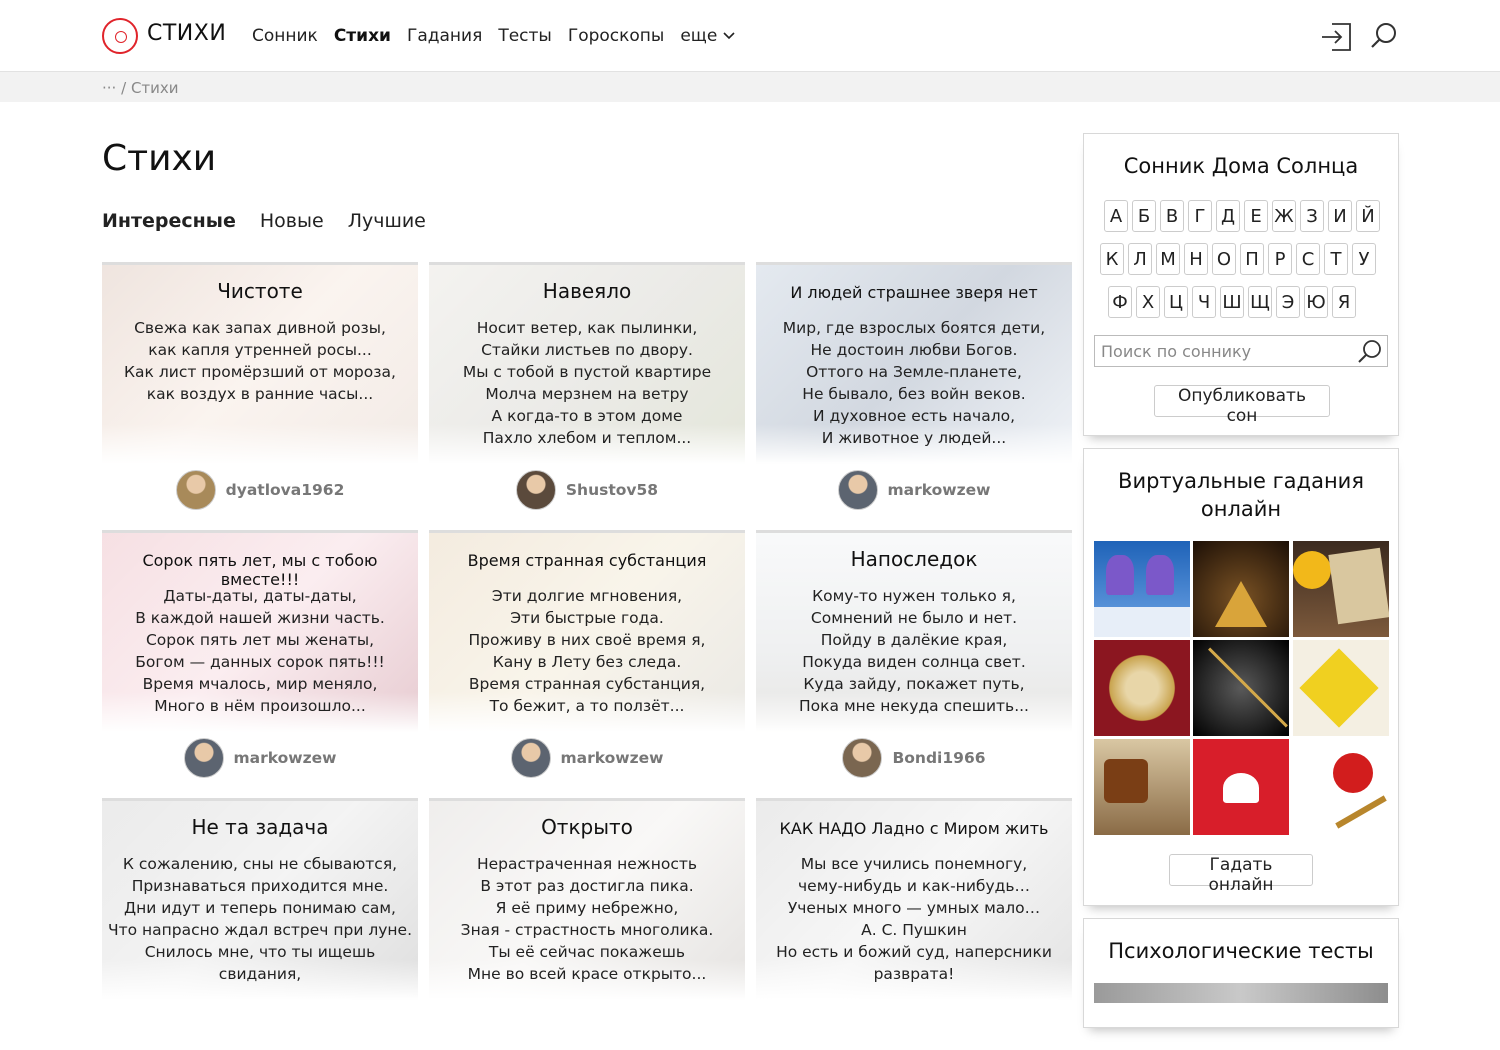 Image resolution: width=1500 pixels, height=1050 pixels. I want to click on tab-best: Лучшие, so click(387, 221).